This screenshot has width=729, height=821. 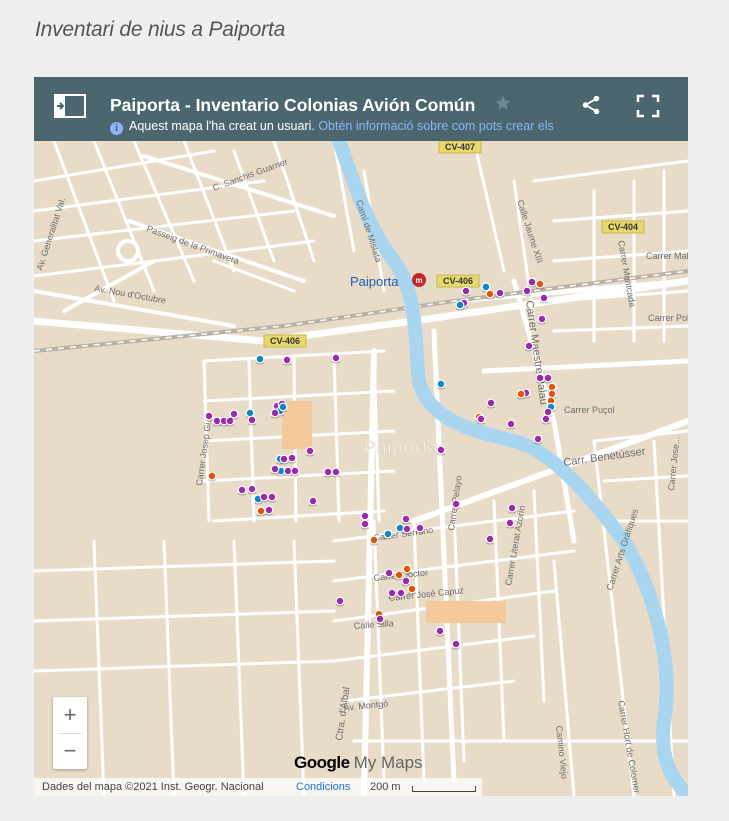 I want to click on info-icon: i, so click(x=116, y=128).